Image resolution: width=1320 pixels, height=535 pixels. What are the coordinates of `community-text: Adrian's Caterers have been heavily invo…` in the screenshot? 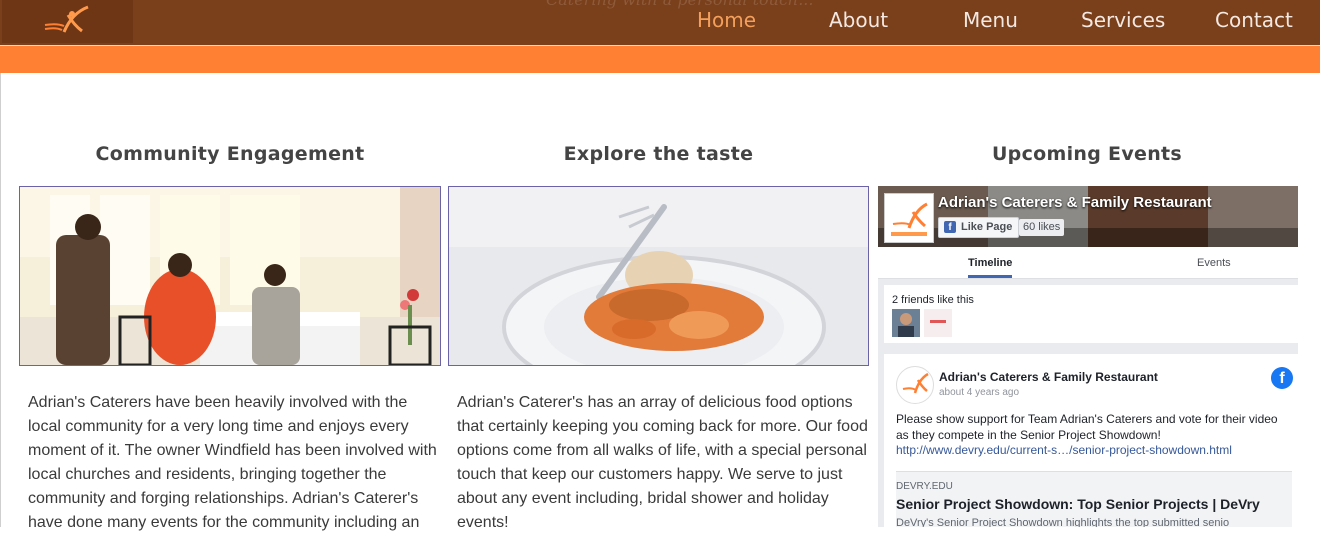 It's located at (232, 462).